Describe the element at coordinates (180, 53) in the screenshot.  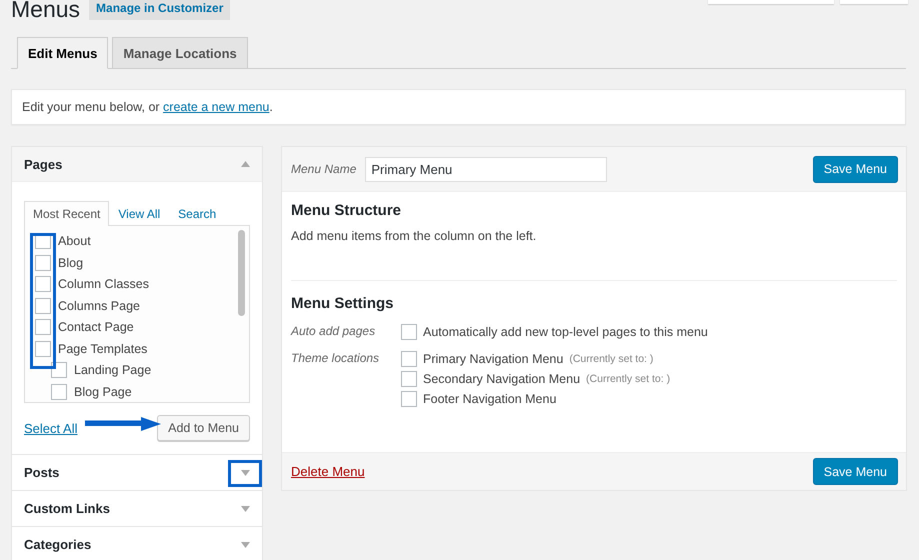
I see `tab: Manage Locations` at that location.